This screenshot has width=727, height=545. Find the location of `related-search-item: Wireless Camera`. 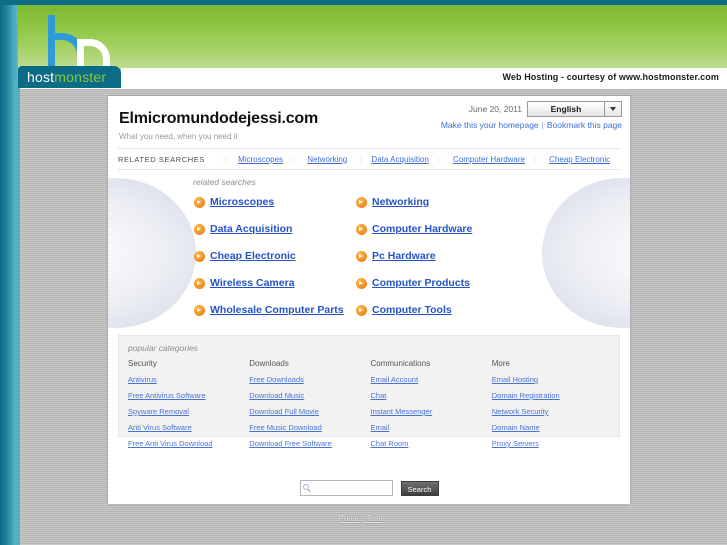

related-search-item: Wireless Camera is located at coordinates (275, 283).